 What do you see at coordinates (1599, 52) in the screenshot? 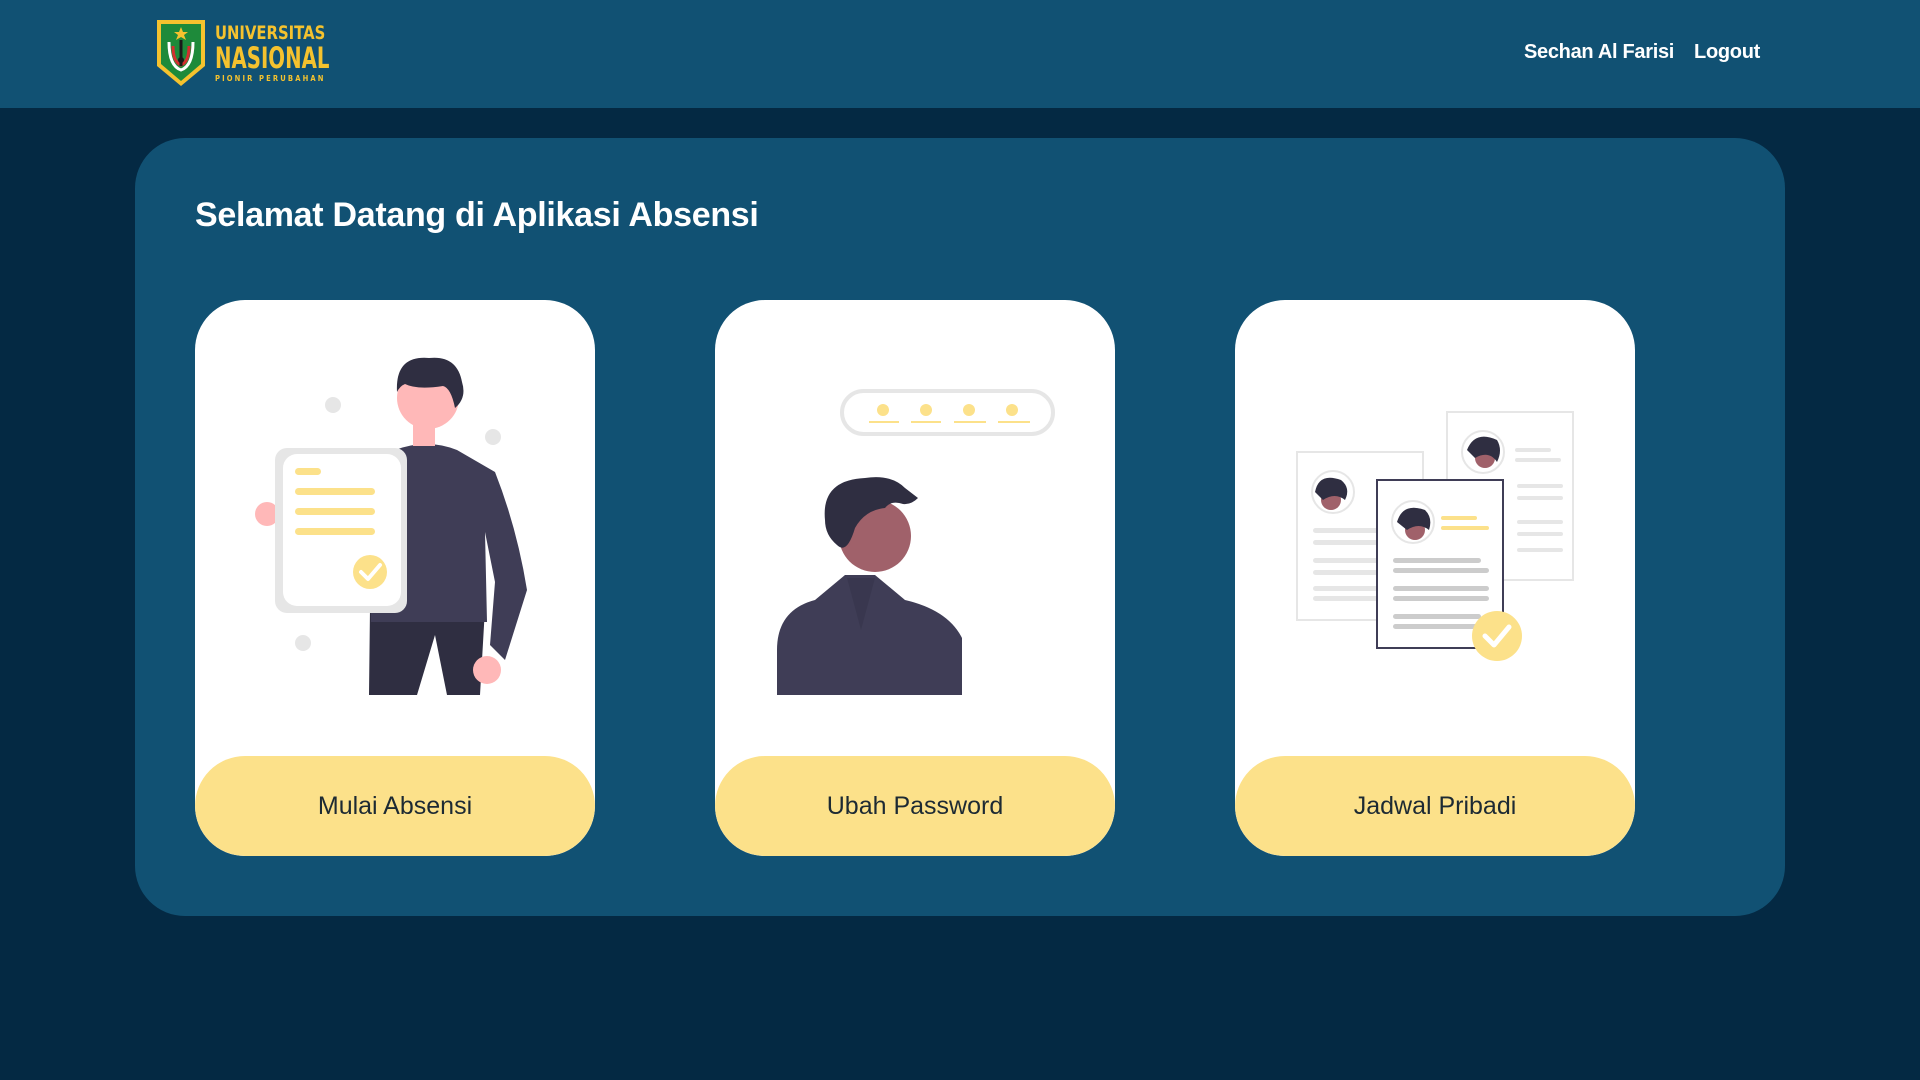
I see `user-name-link: Sechan Al Farisi` at bounding box center [1599, 52].